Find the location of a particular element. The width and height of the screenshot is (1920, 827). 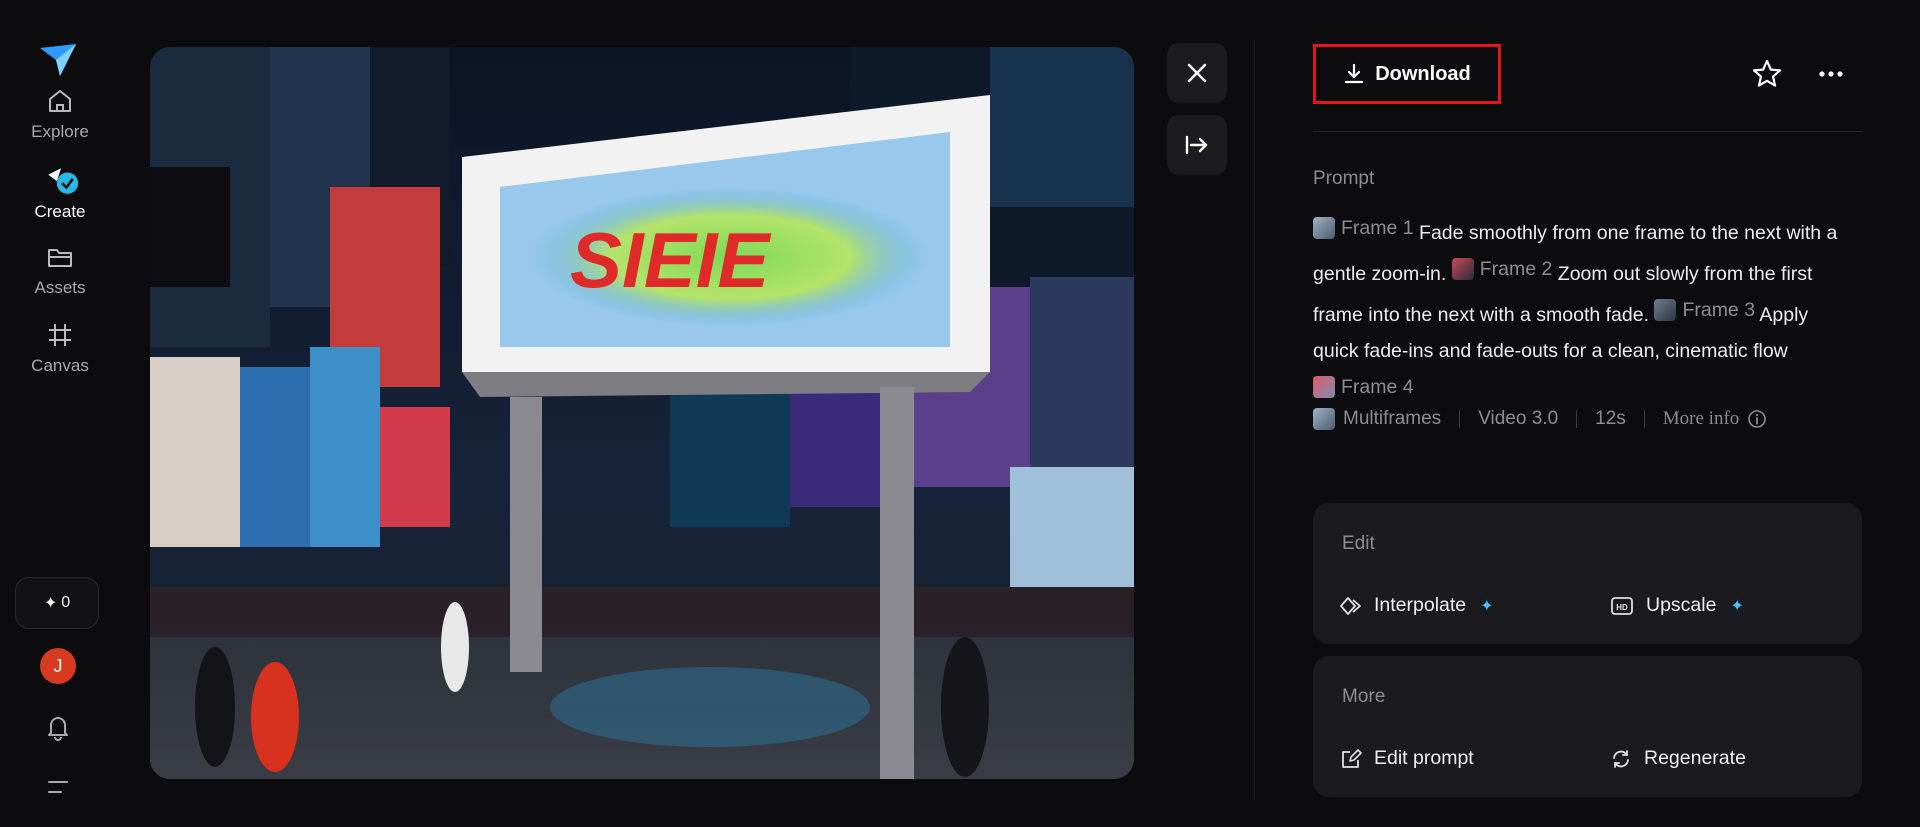

interpolate-icon is located at coordinates (1350, 605).